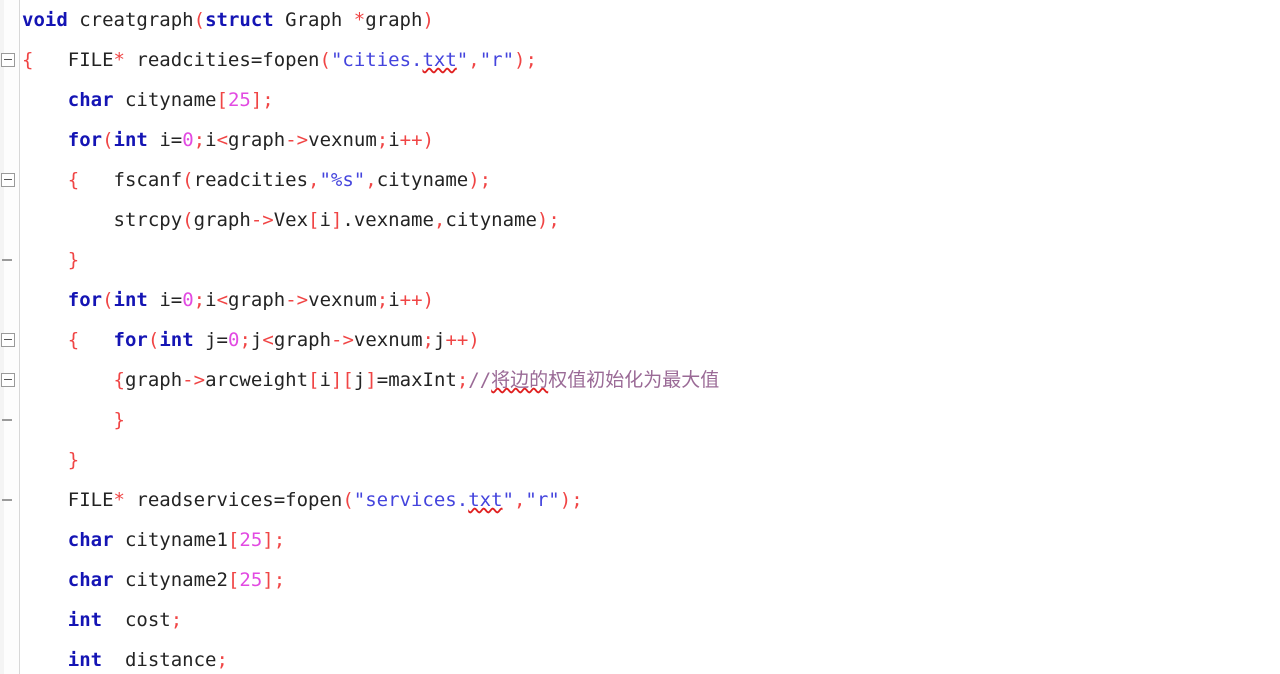 The image size is (1280, 674). Describe the element at coordinates (651, 657) in the screenshot. I see `code-line: int distance;` at that location.